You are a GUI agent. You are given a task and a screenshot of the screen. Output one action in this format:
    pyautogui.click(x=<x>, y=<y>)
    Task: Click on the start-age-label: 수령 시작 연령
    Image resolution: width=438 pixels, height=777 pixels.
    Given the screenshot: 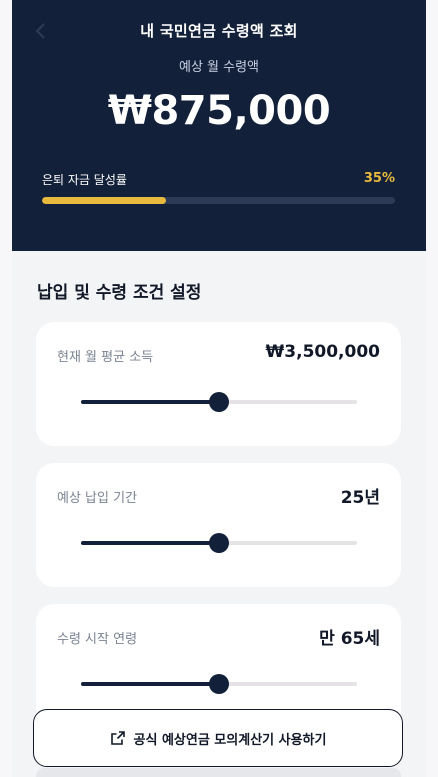 What is the action you would take?
    pyautogui.click(x=97, y=639)
    